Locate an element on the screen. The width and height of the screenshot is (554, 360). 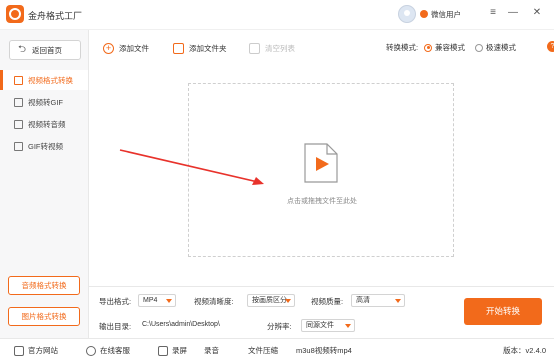
sidebar-item-label: GIF转视频 is located at coordinates (45, 146).